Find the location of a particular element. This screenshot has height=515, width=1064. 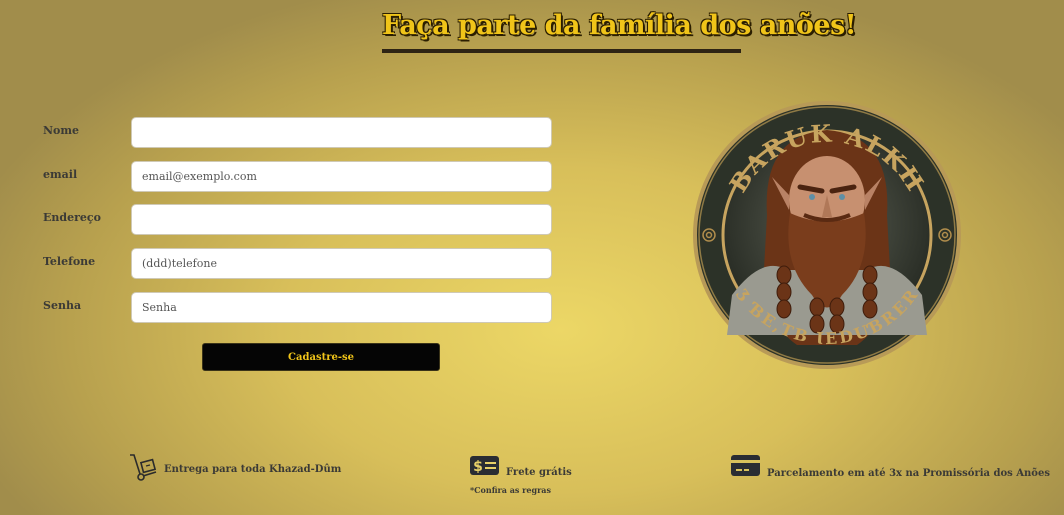

email-input is located at coordinates (341, 176).